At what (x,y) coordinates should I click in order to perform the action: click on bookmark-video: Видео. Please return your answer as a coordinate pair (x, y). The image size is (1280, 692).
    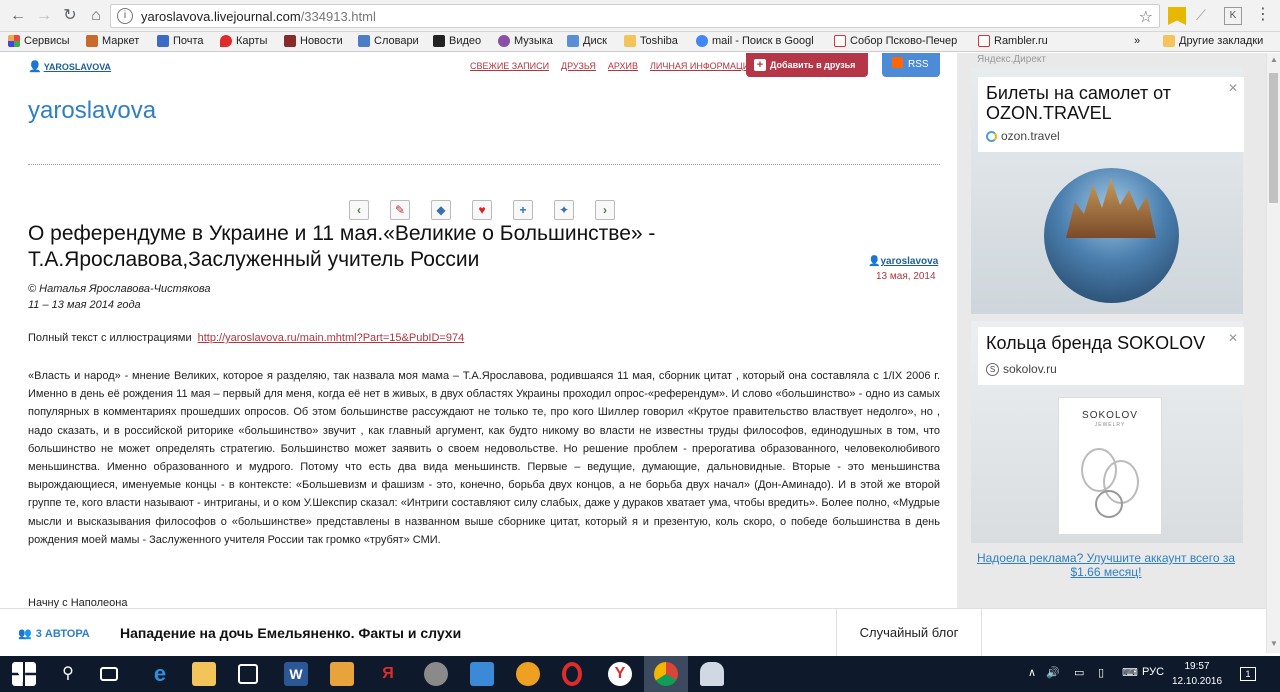
    Looking at the image, I should click on (457, 41).